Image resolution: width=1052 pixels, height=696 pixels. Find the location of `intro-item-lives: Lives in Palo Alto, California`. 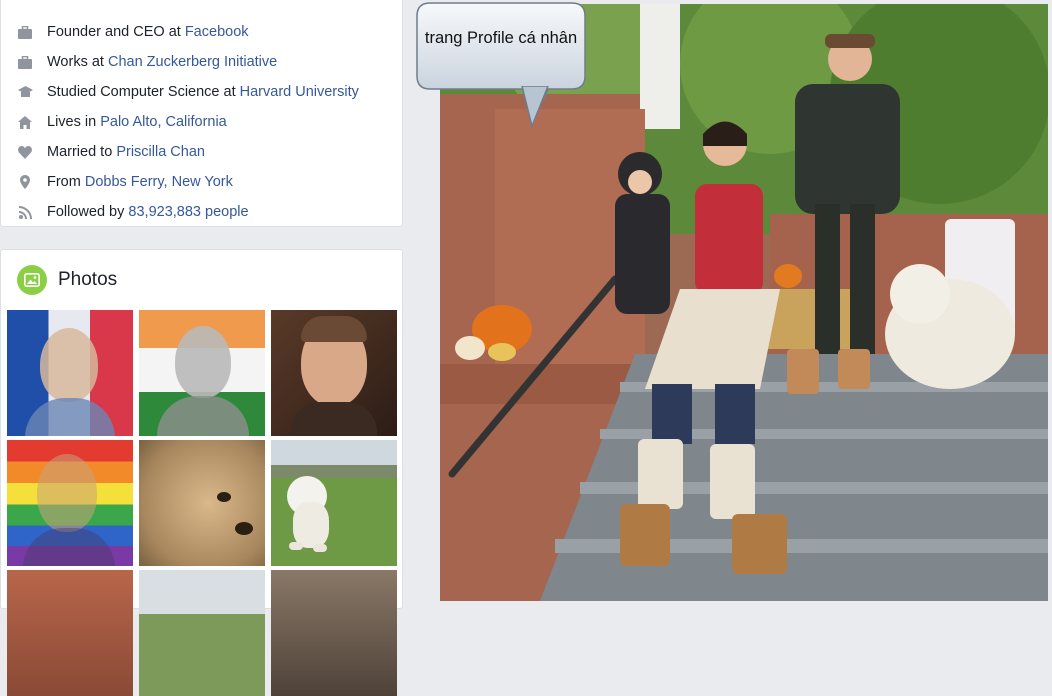

intro-item-lives: Lives in Palo Alto, California is located at coordinates (122, 122).